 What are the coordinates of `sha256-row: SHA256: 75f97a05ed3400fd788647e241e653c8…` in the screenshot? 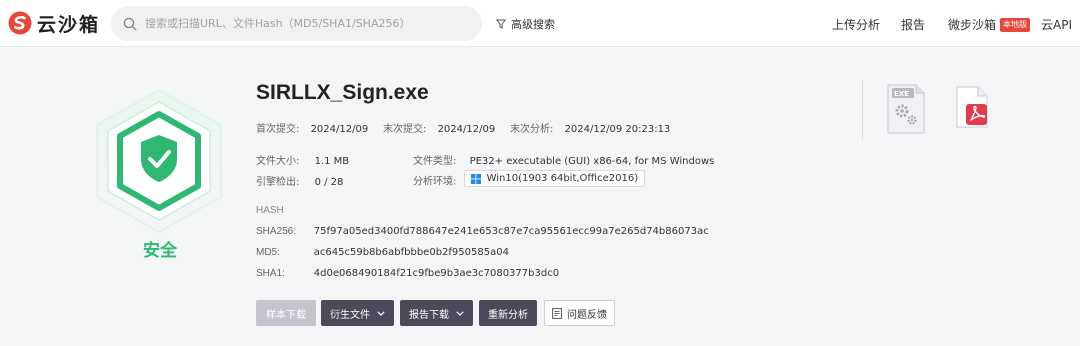 It's located at (482, 231).